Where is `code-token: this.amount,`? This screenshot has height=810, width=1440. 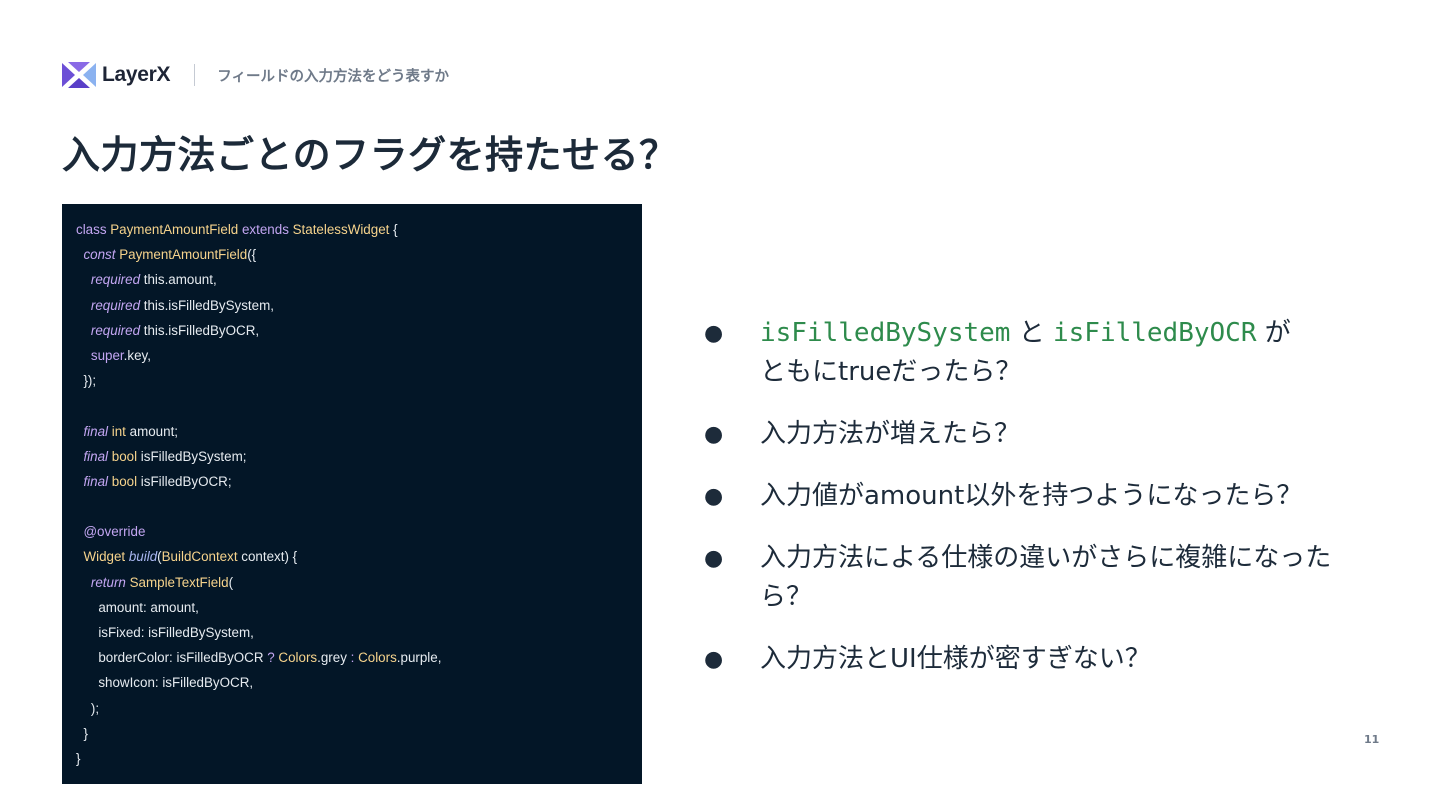
code-token: this.amount, is located at coordinates (180, 280).